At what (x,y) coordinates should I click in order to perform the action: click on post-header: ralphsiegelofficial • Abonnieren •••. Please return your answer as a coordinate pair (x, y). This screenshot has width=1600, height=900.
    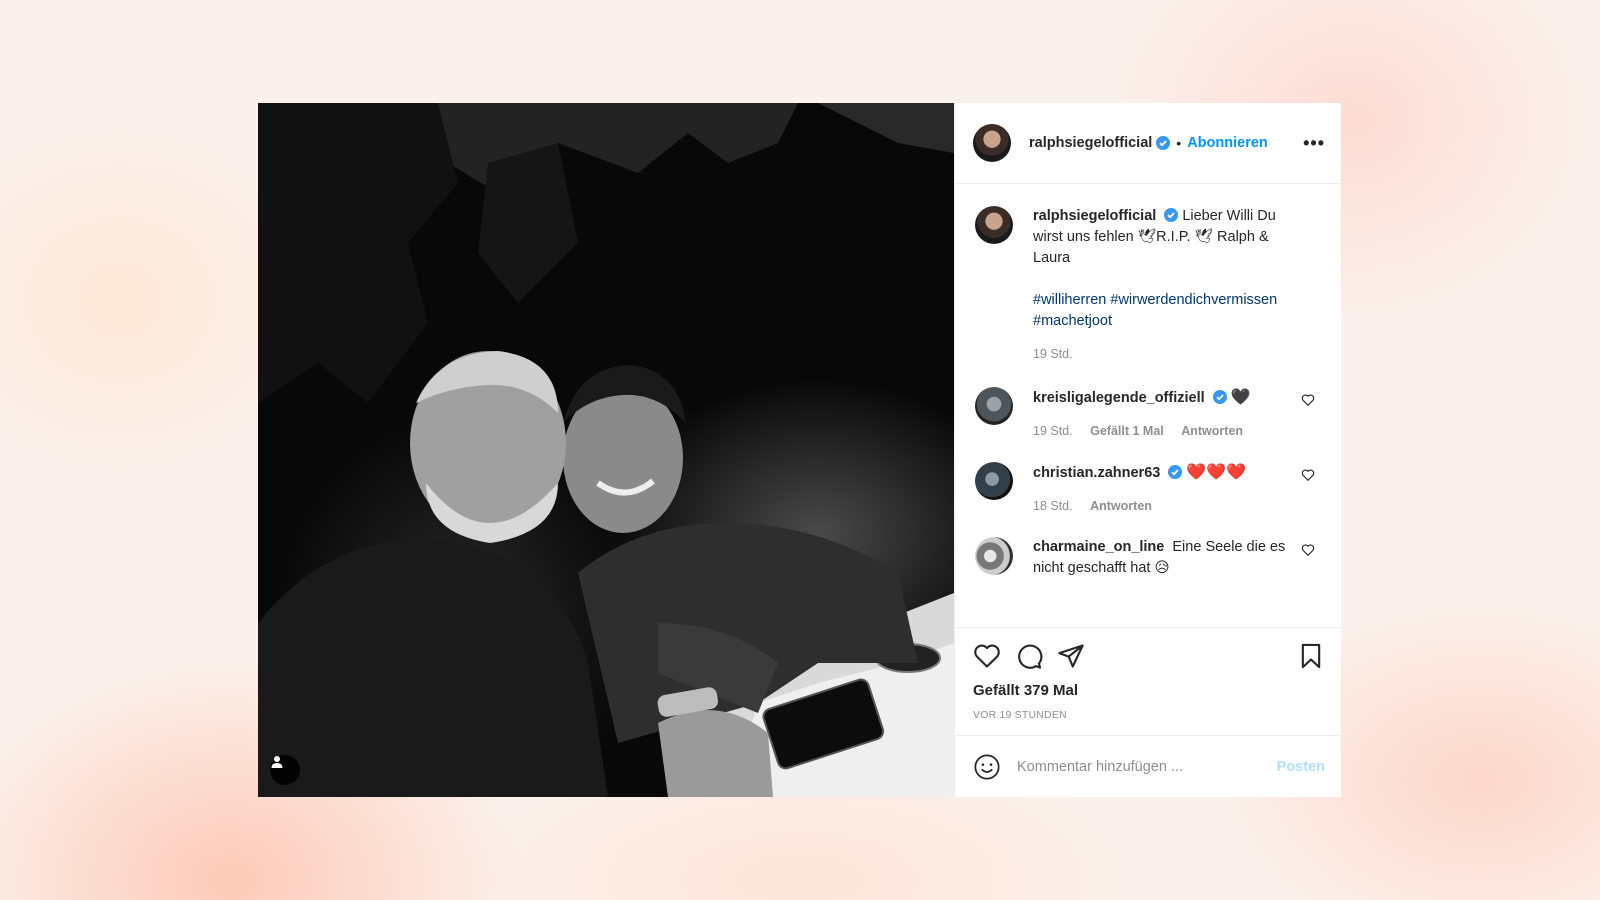
    Looking at the image, I should click on (1148, 143).